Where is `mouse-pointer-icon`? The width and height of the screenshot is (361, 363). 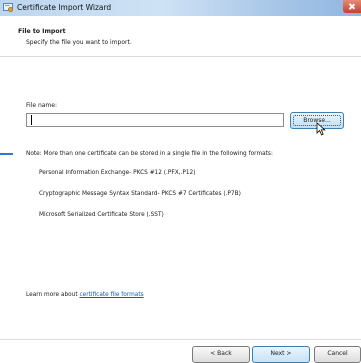 mouse-pointer-icon is located at coordinates (321, 129).